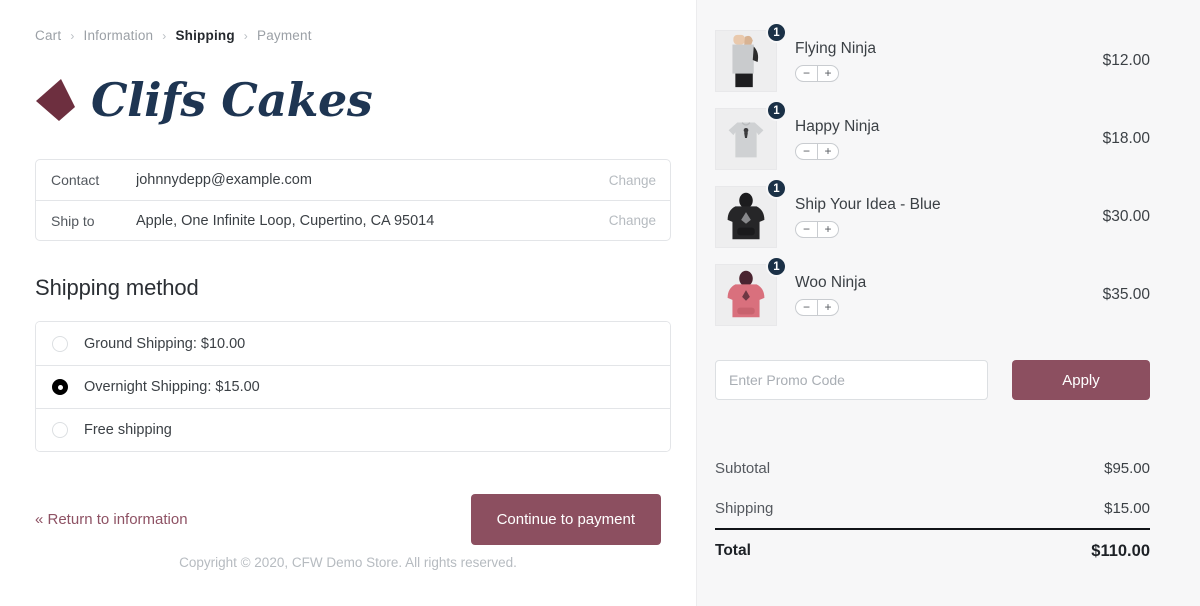 This screenshot has height=606, width=1200. I want to click on total-row-shipping: Shipping $15.00, so click(932, 508).